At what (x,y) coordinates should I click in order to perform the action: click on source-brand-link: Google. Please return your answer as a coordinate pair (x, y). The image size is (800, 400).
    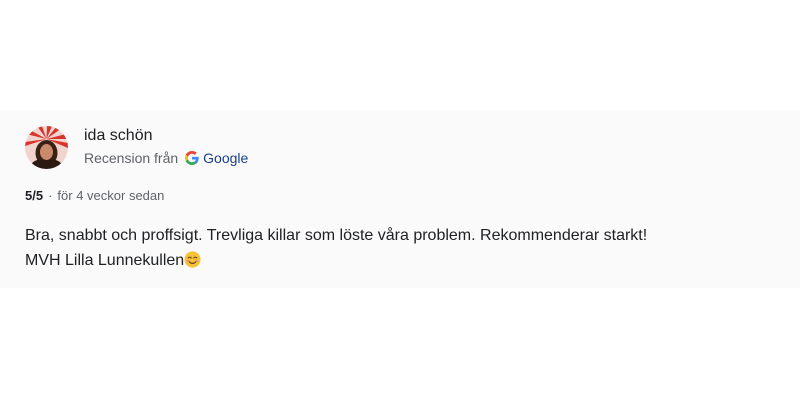
    Looking at the image, I should click on (225, 158).